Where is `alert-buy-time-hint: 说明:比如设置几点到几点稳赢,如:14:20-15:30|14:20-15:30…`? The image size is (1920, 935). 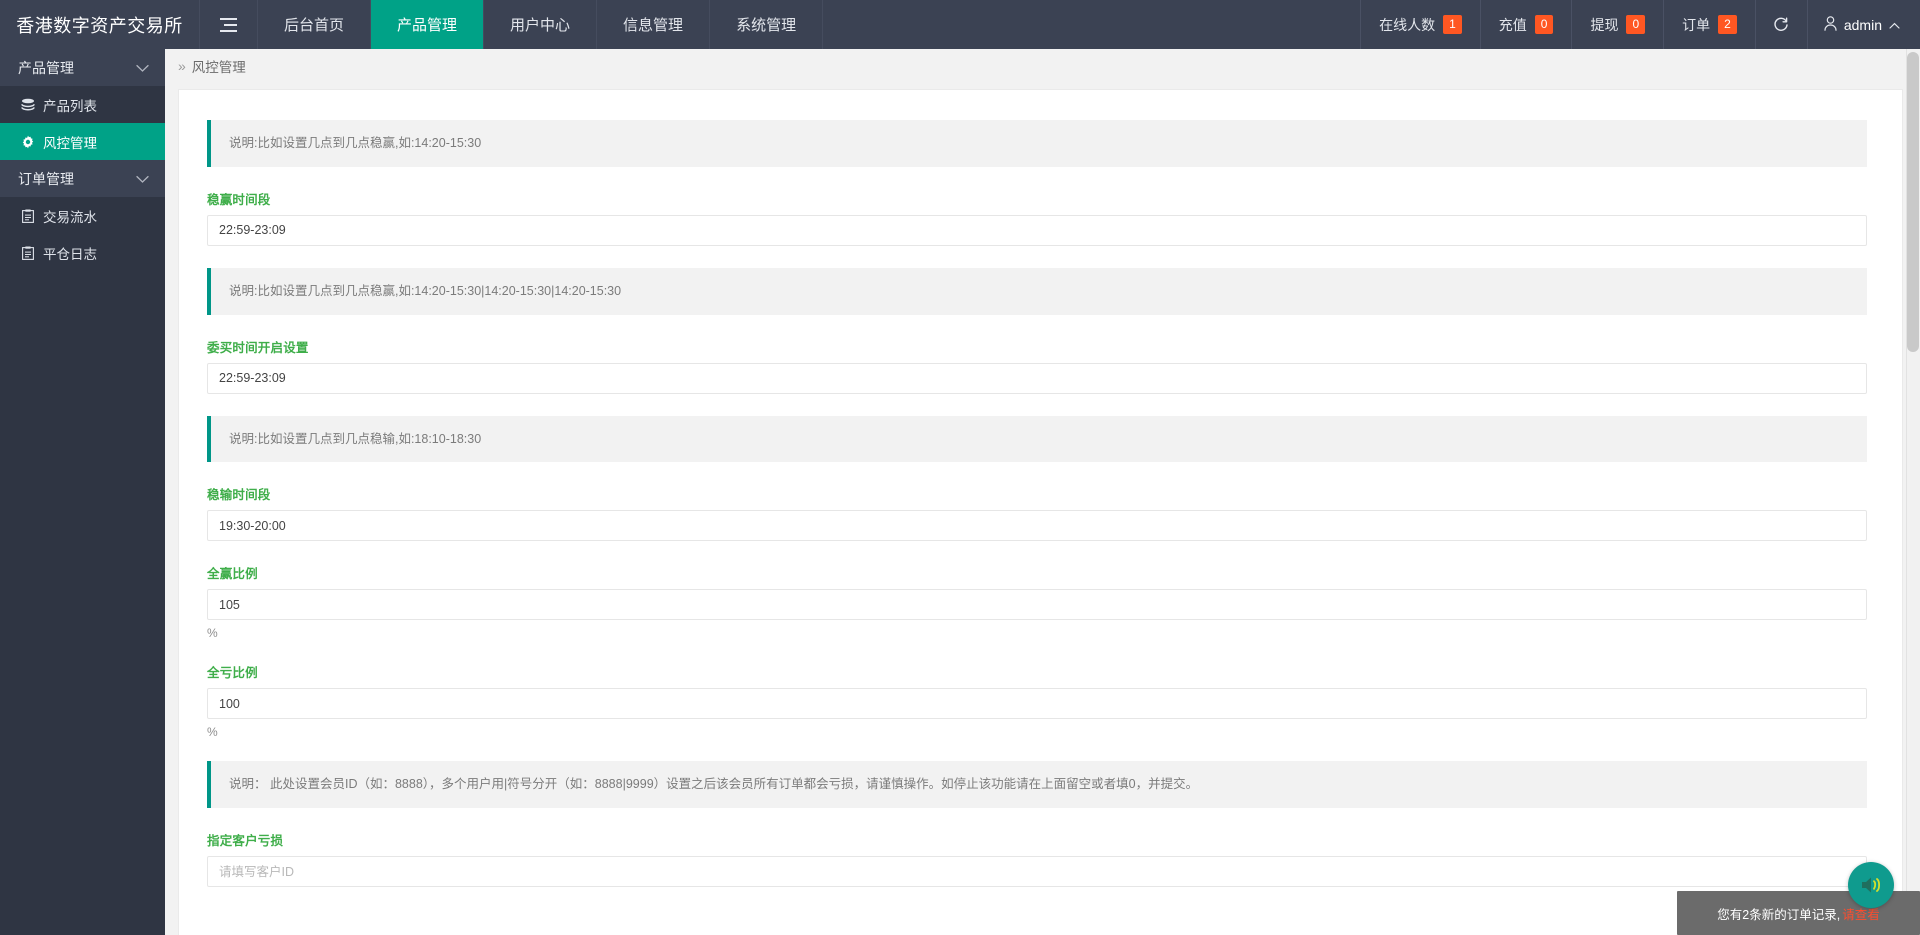
alert-buy-time-hint: 说明:比如设置几点到几点稳赢,如:14:20-15:30|14:20-15:30… is located at coordinates (1037, 291).